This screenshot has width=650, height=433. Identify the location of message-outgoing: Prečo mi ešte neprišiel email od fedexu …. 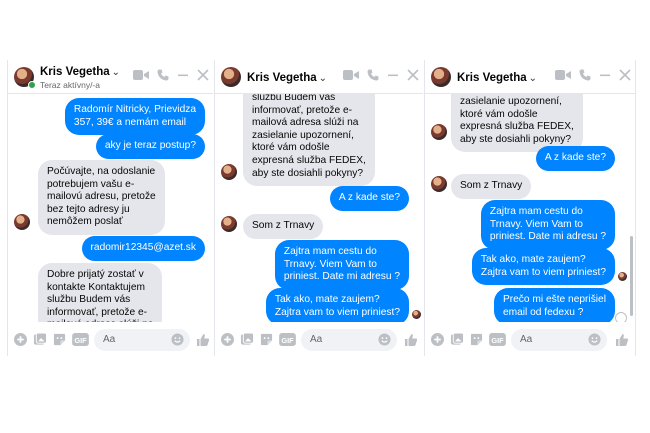
(554, 305).